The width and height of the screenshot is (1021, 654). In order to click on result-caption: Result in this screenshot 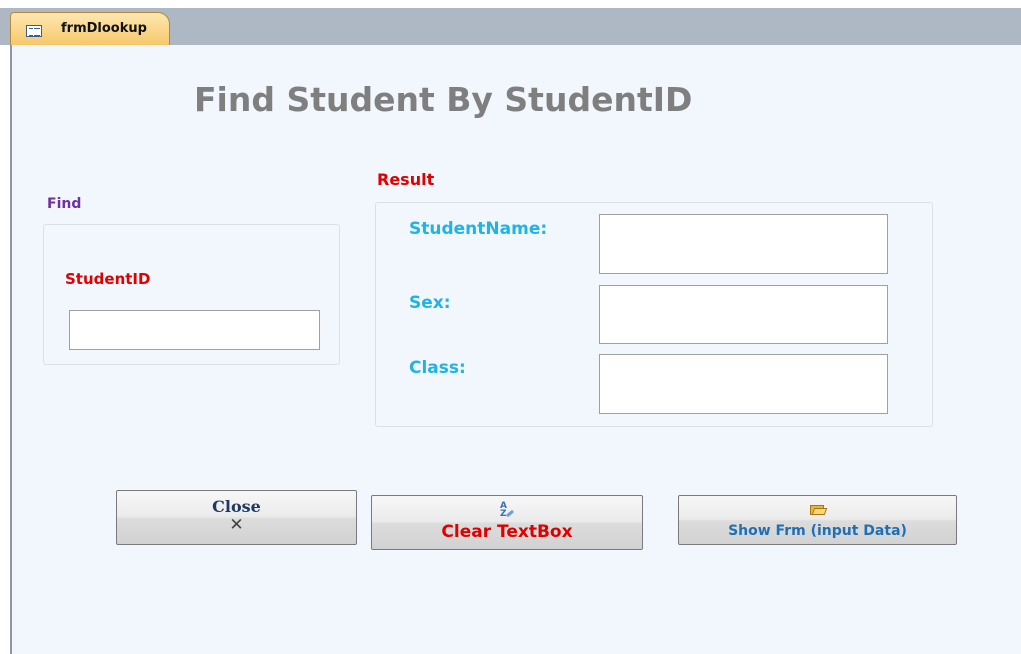, I will do `click(406, 179)`.